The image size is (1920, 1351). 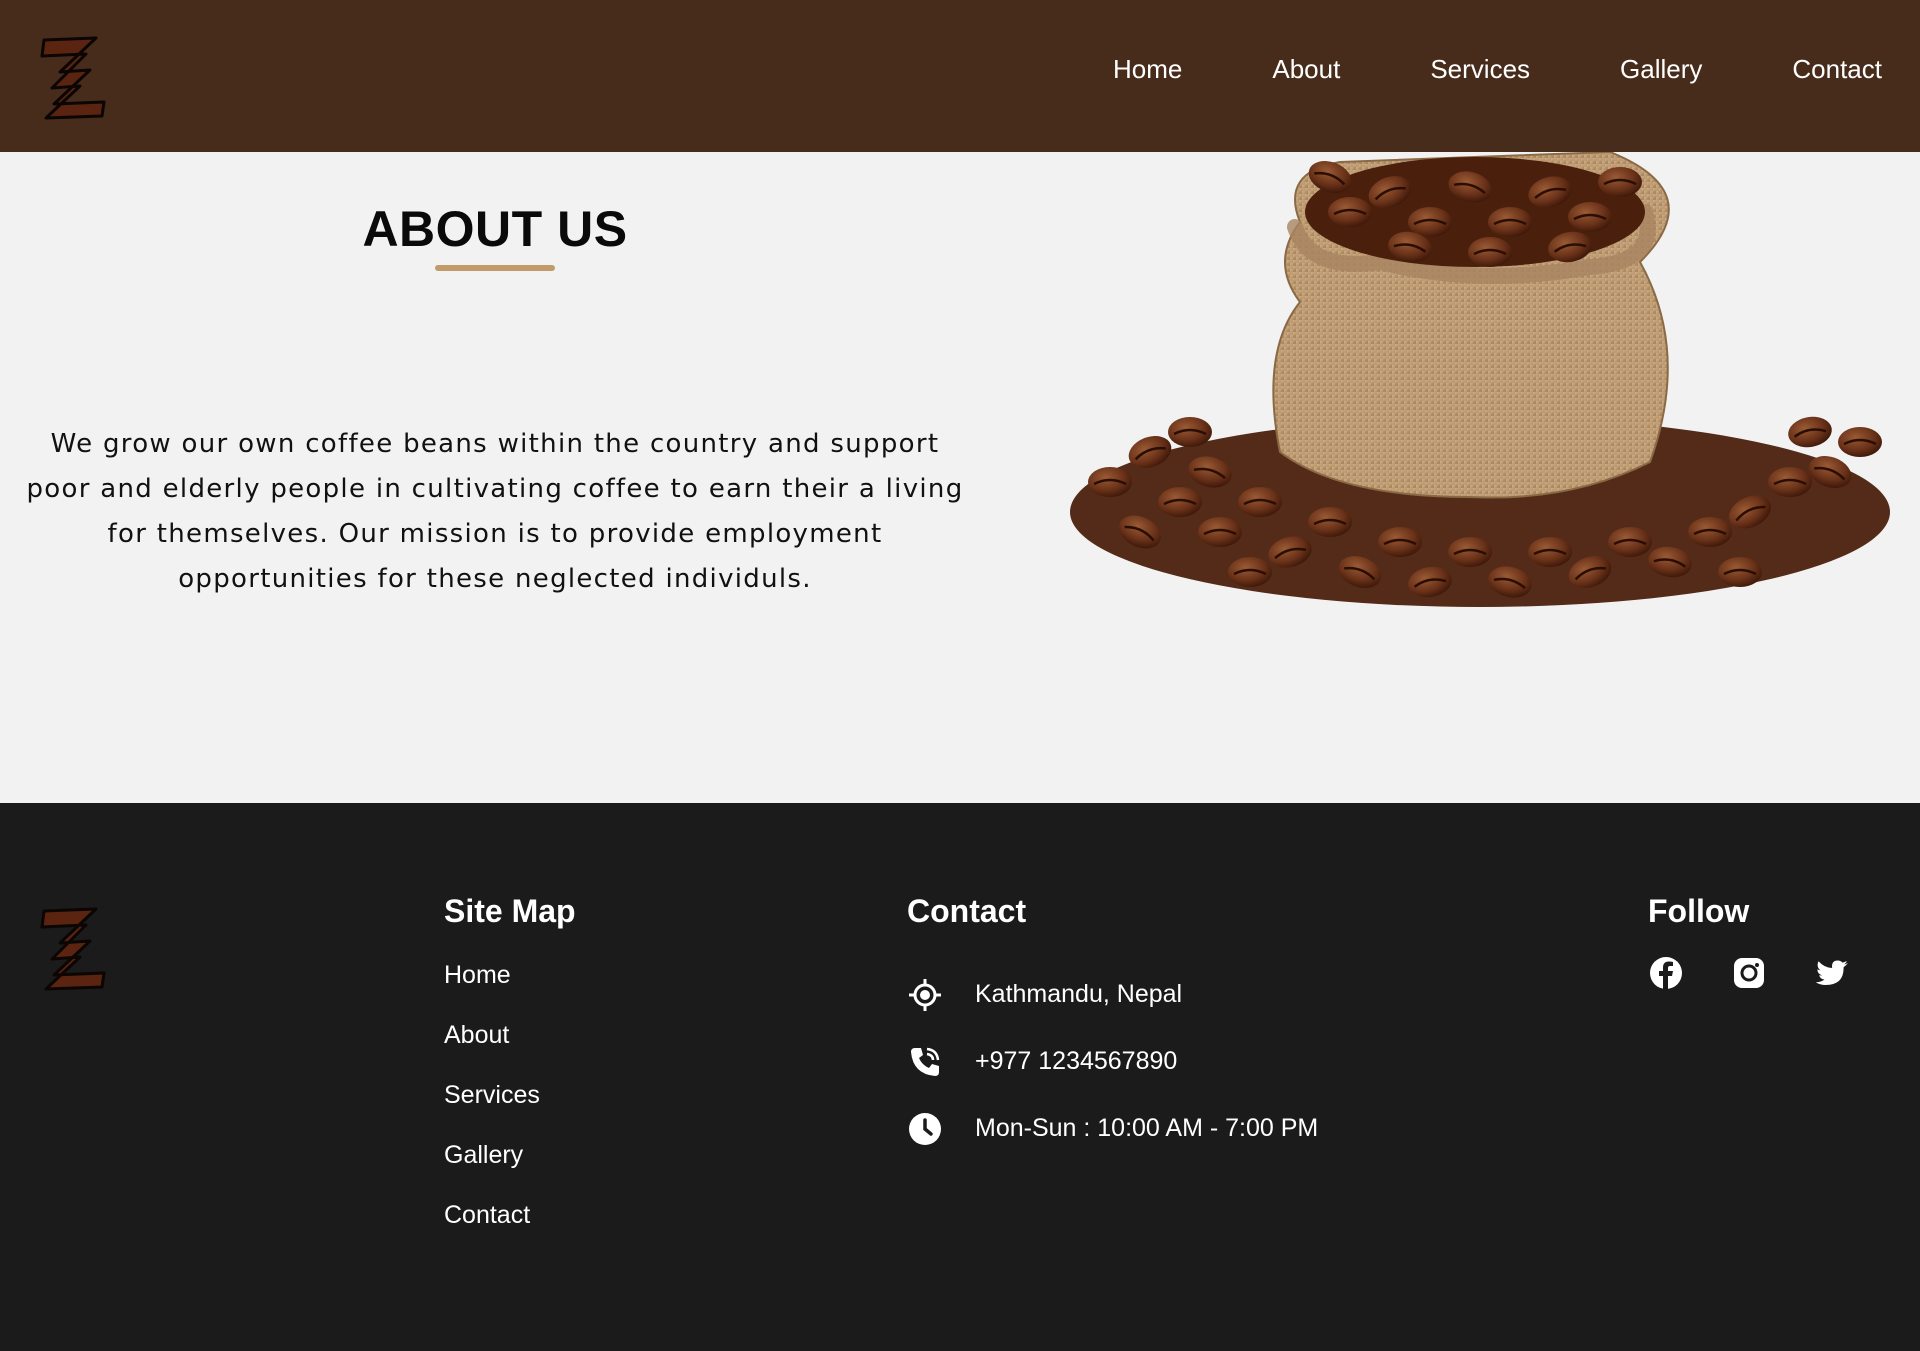 I want to click on brand-logo, so click(x=73, y=77).